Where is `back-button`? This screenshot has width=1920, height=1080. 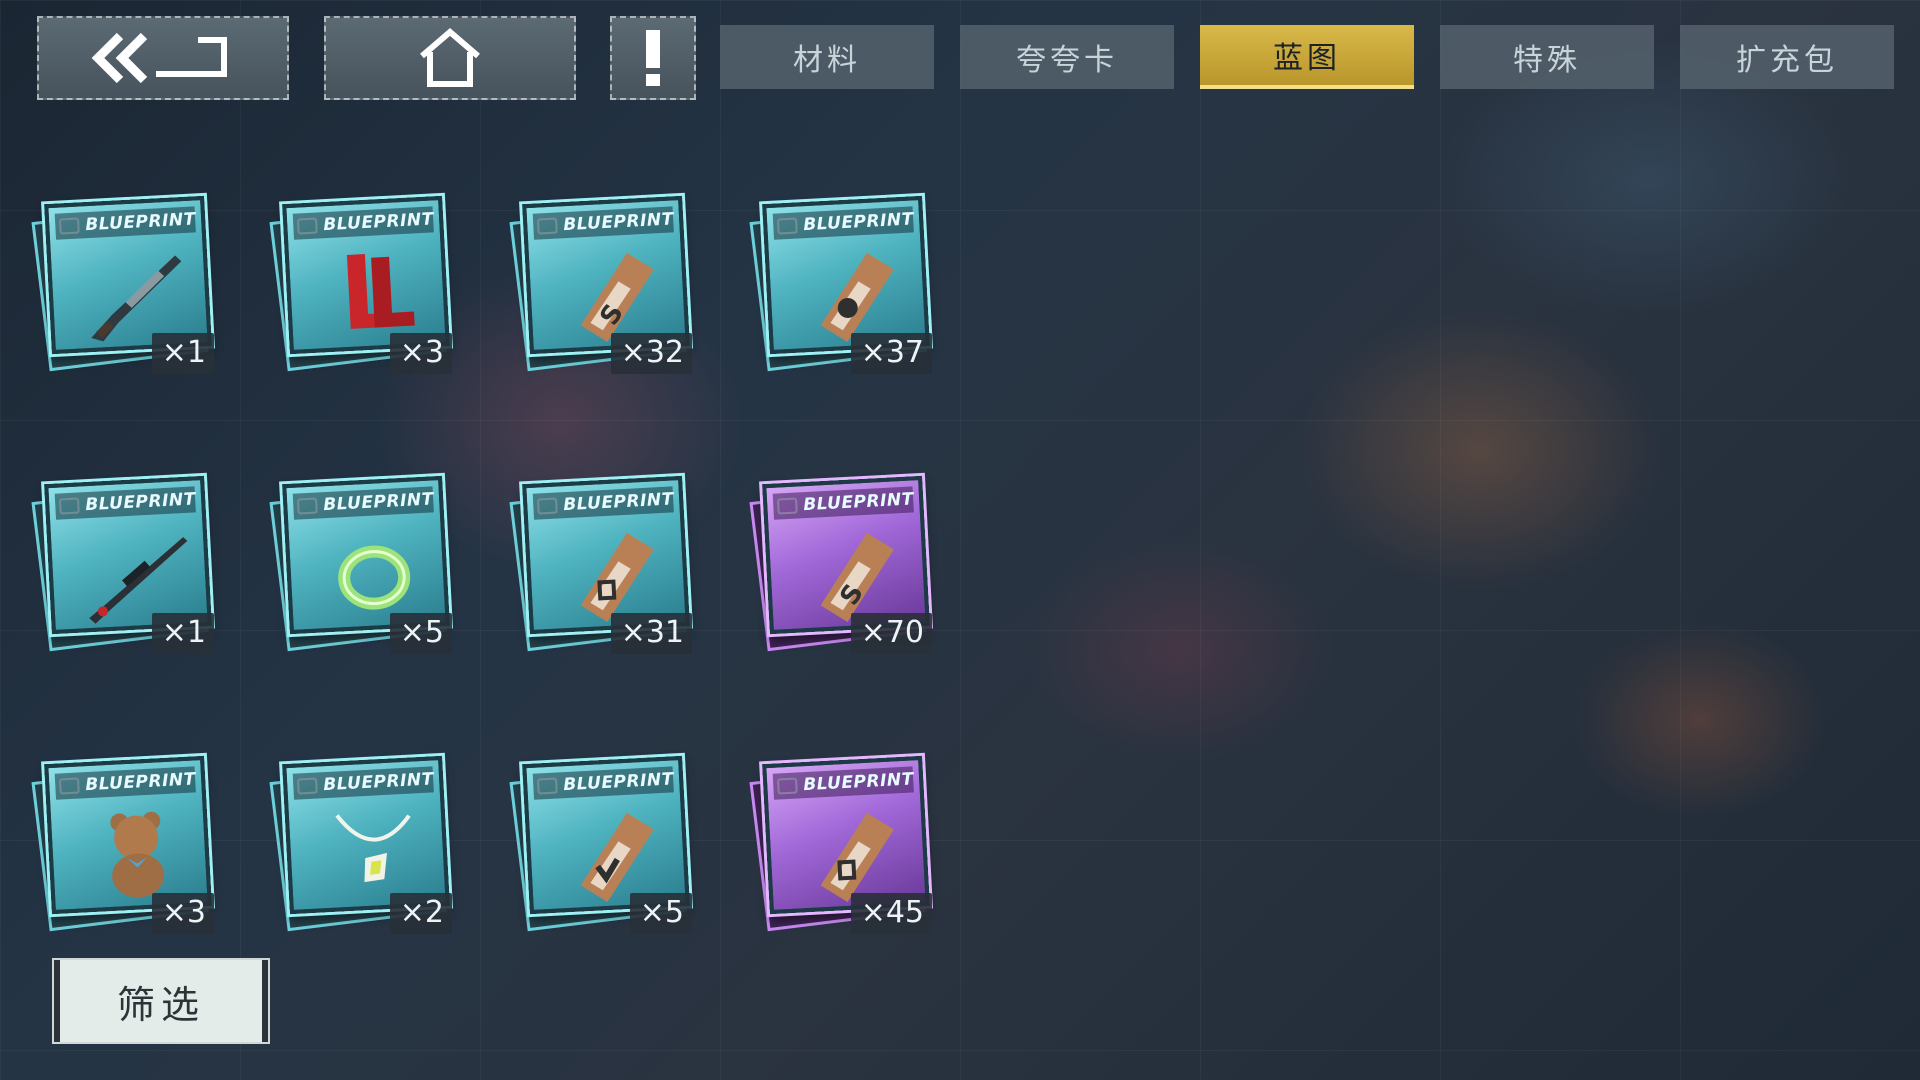 back-button is located at coordinates (163, 58).